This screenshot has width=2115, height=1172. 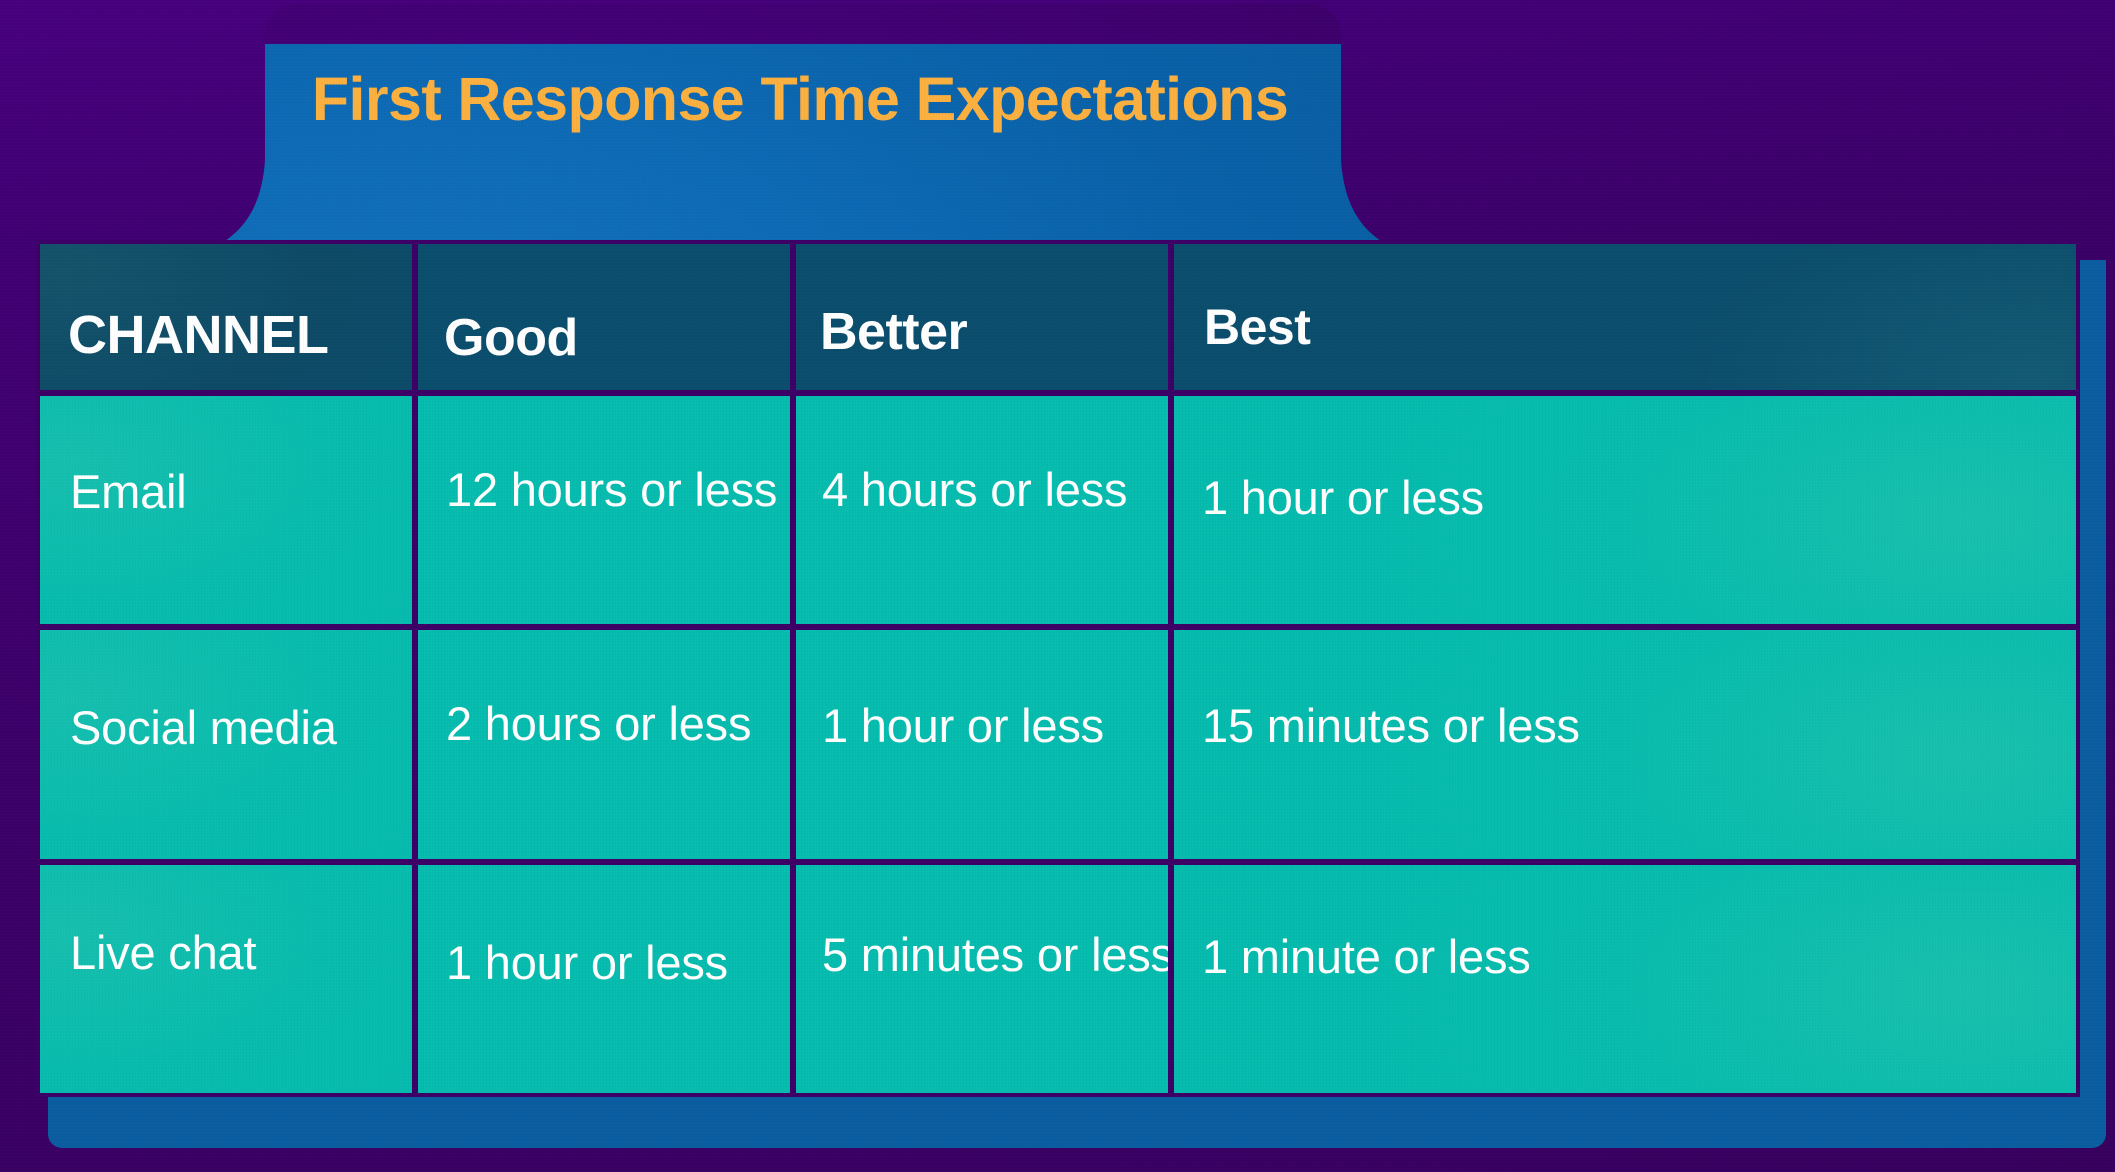 What do you see at coordinates (1257, 327) in the screenshot?
I see `header-label-best: Best` at bounding box center [1257, 327].